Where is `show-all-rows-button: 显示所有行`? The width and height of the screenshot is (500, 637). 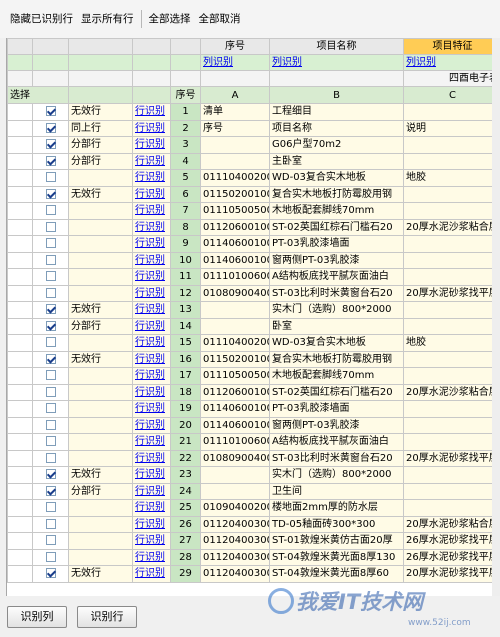 show-all-rows-button: 显示所有行 is located at coordinates (107, 19).